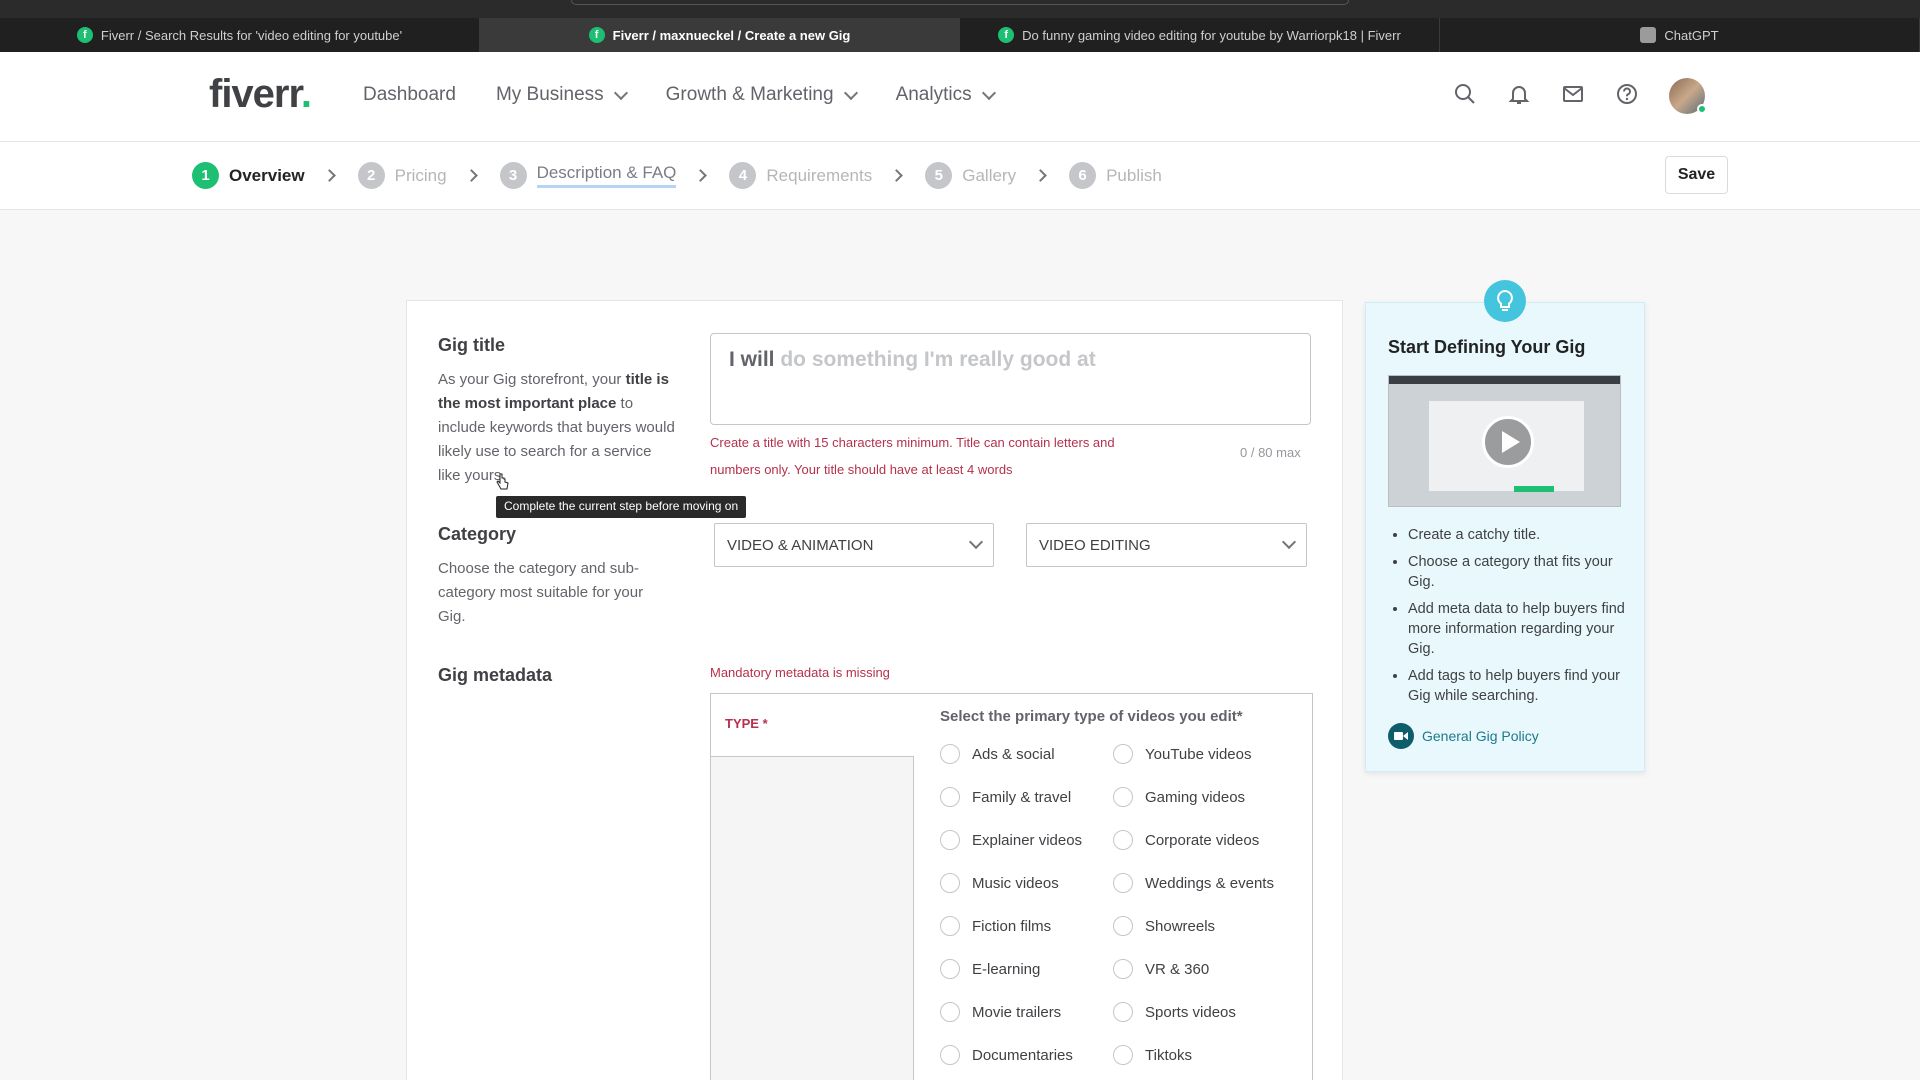 This screenshot has height=1080, width=1920. Describe the element at coordinates (1006, 1055) in the screenshot. I see `option-documentaries: Documentaries` at that location.